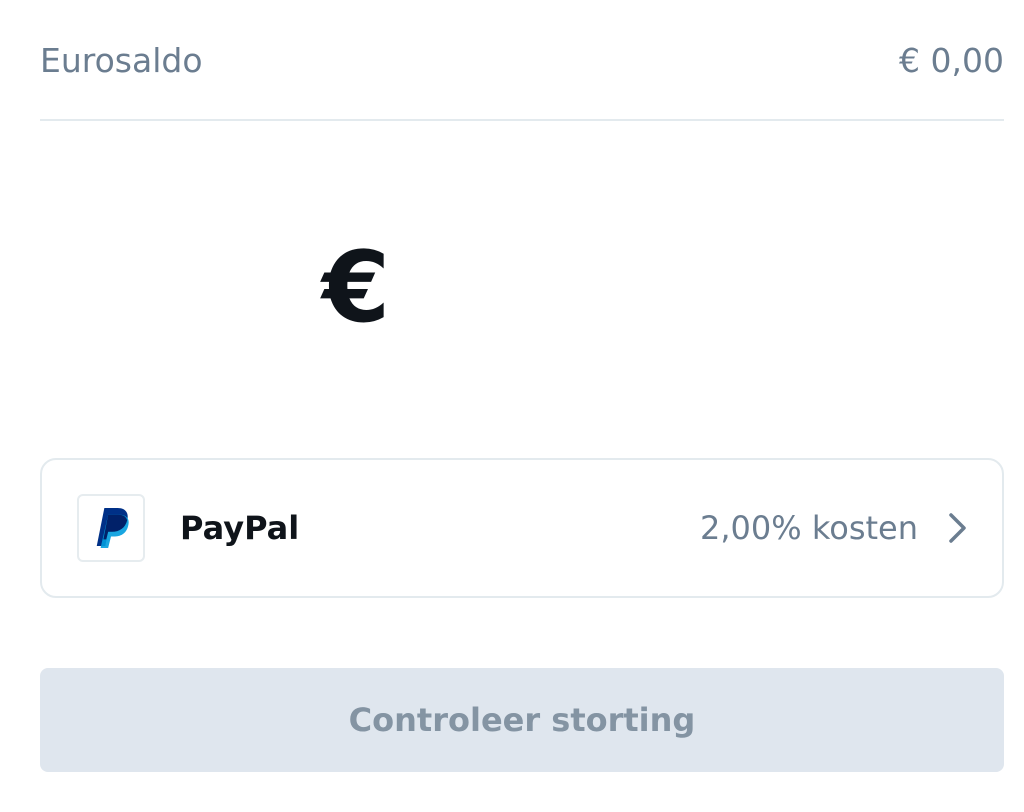 This screenshot has height=812, width=1024. I want to click on payment-method-name: PayPal, so click(240, 528).